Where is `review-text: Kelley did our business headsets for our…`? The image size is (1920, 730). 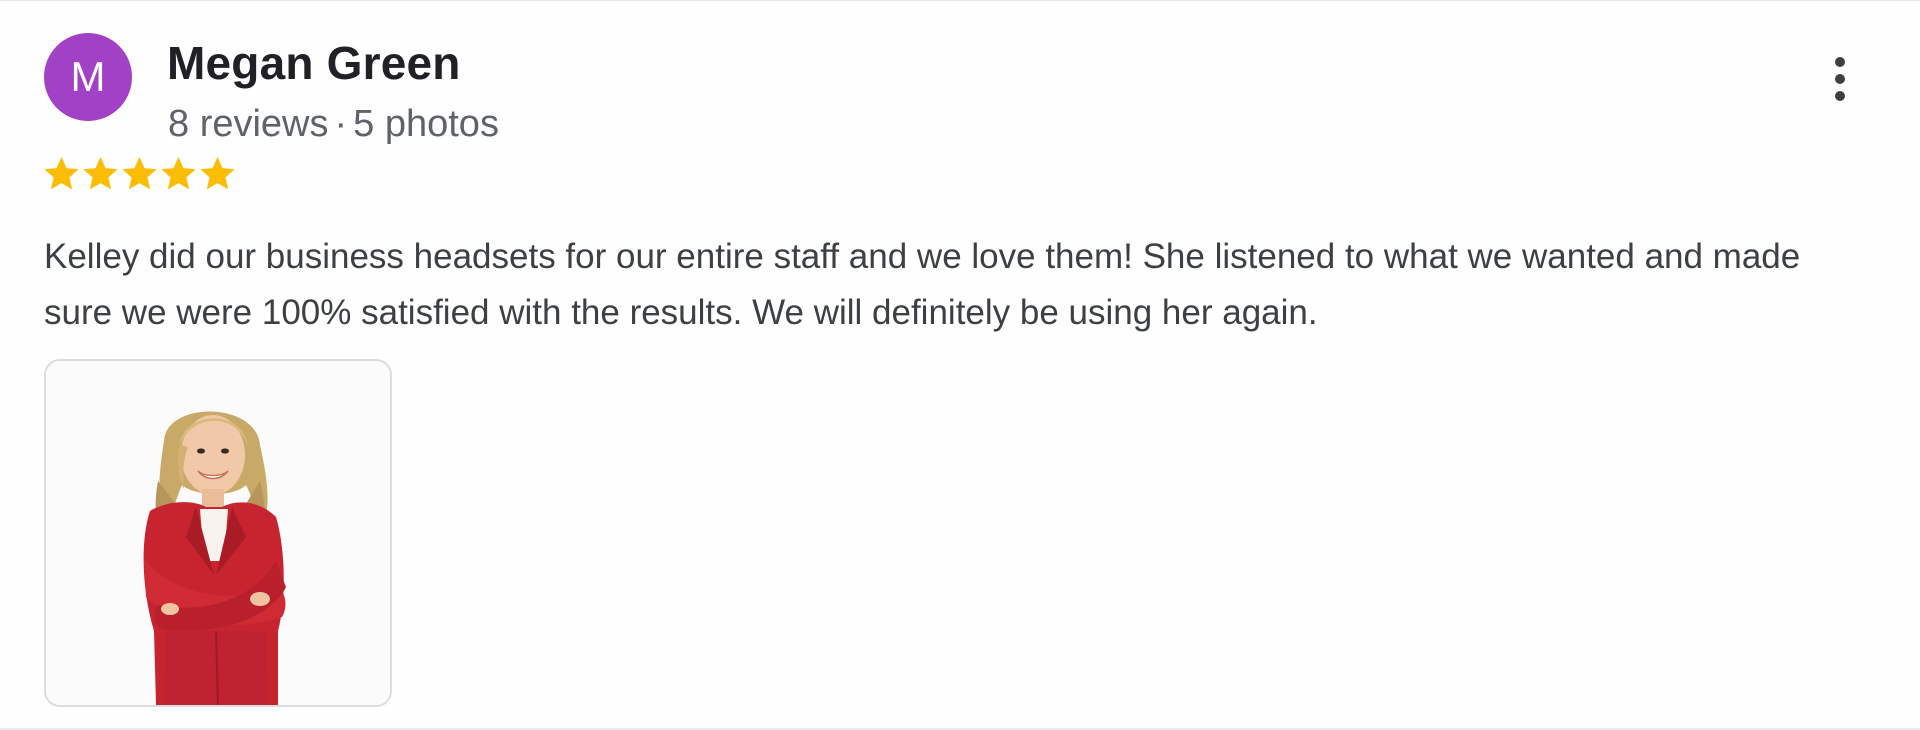 review-text: Kelley did our business headsets for our… is located at coordinates (922, 284).